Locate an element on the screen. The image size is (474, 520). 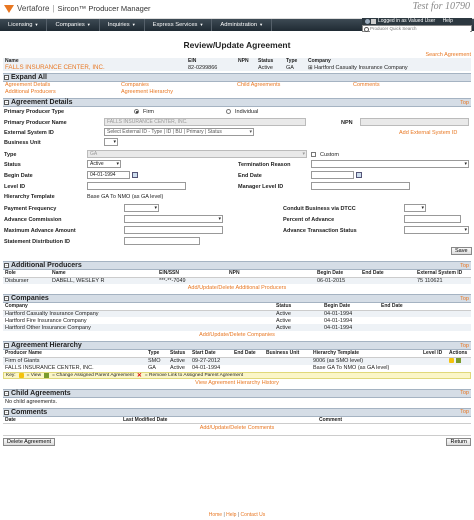
summary-type: GA is located at coordinates (290, 67).